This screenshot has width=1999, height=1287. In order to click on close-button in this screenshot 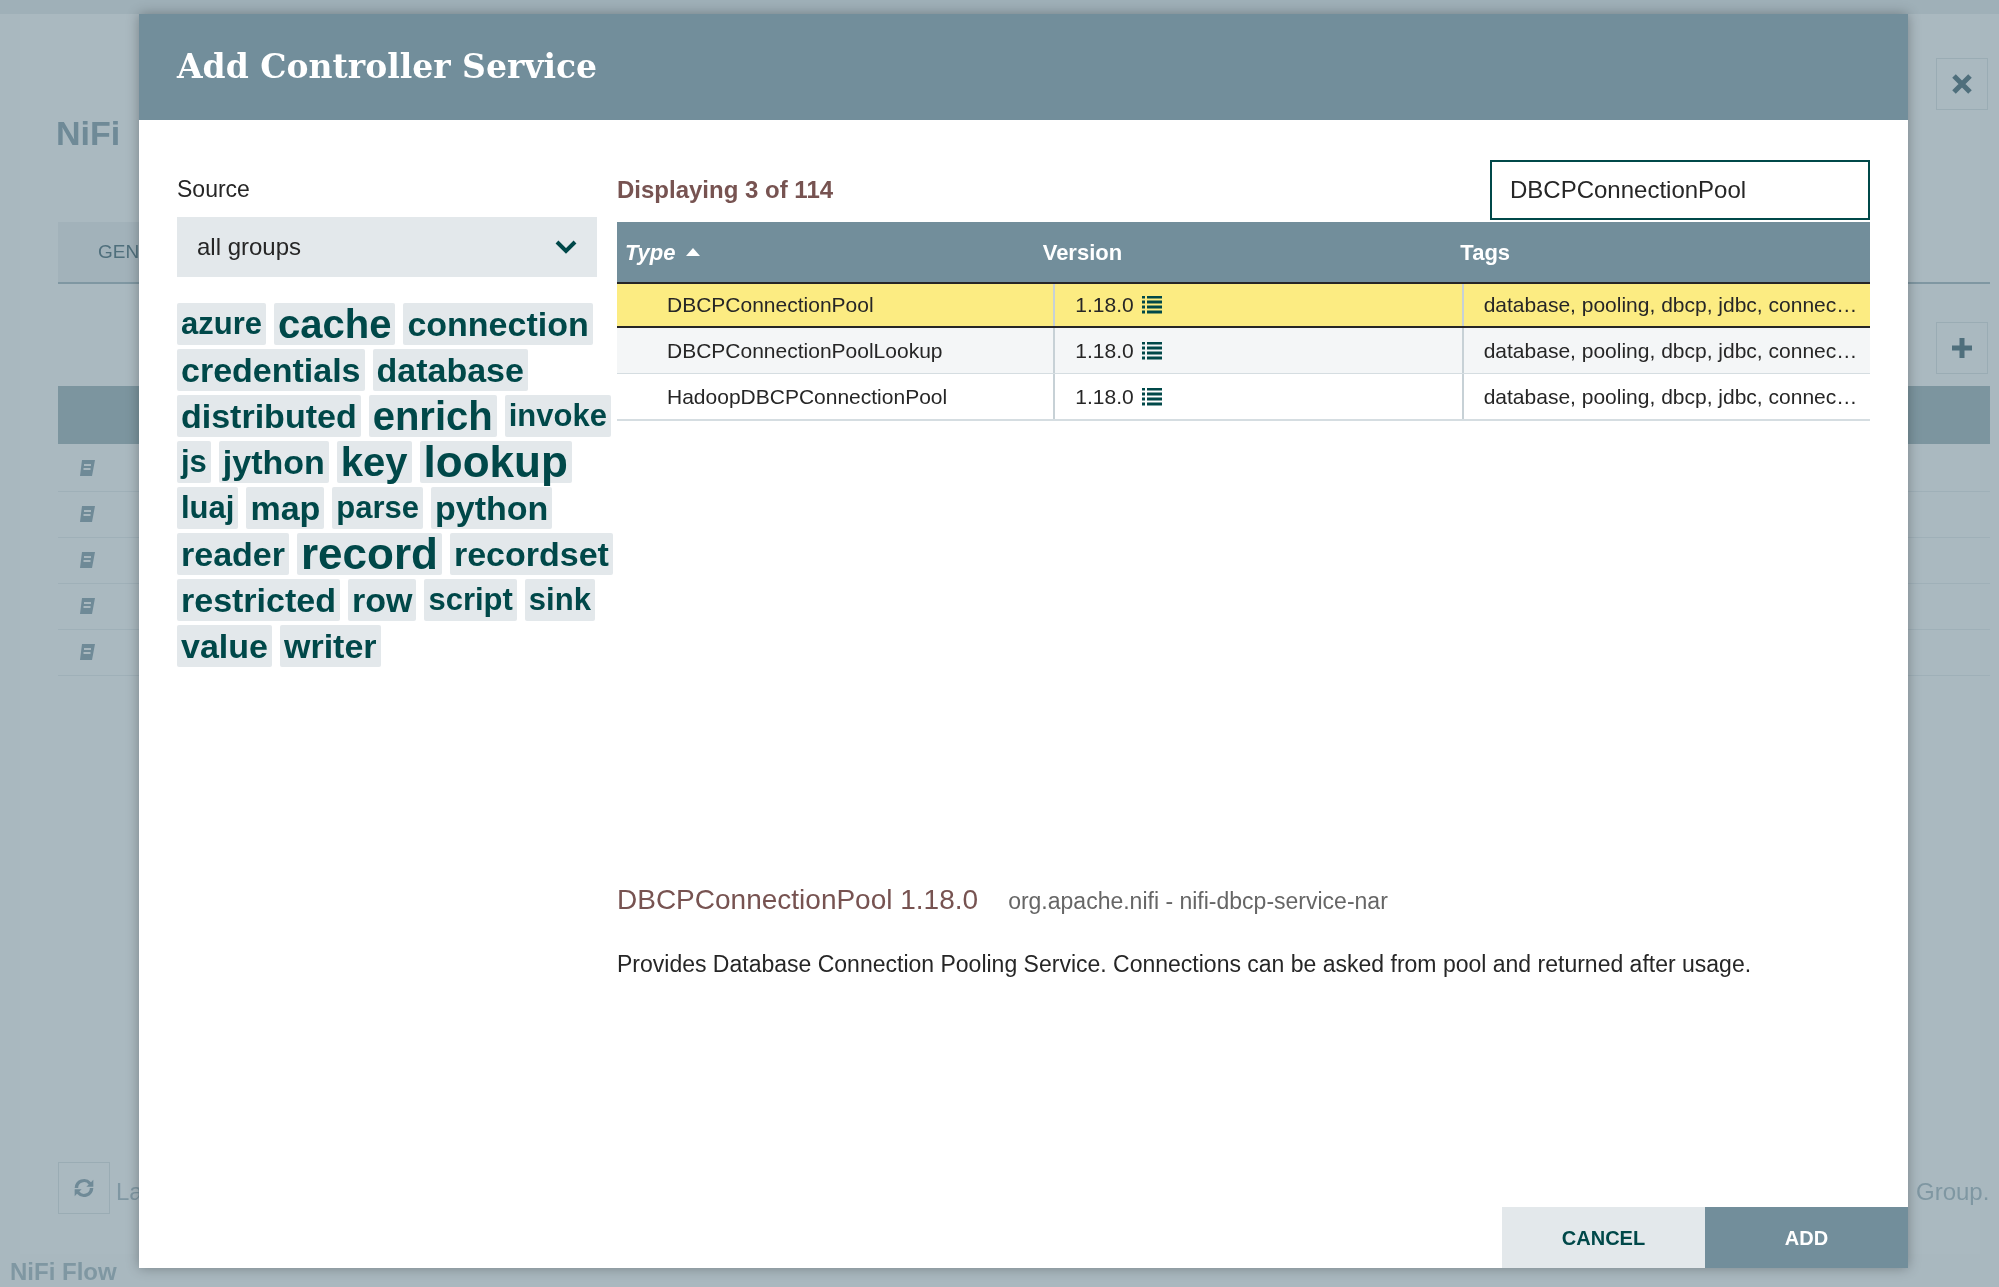, I will do `click(1962, 84)`.